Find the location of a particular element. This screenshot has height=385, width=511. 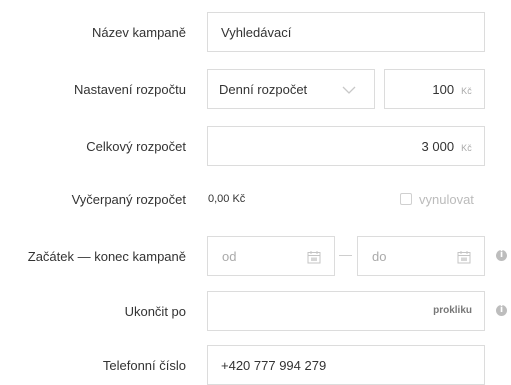

budget-setting-label: Nastavení rozpočtu is located at coordinates (129, 89).